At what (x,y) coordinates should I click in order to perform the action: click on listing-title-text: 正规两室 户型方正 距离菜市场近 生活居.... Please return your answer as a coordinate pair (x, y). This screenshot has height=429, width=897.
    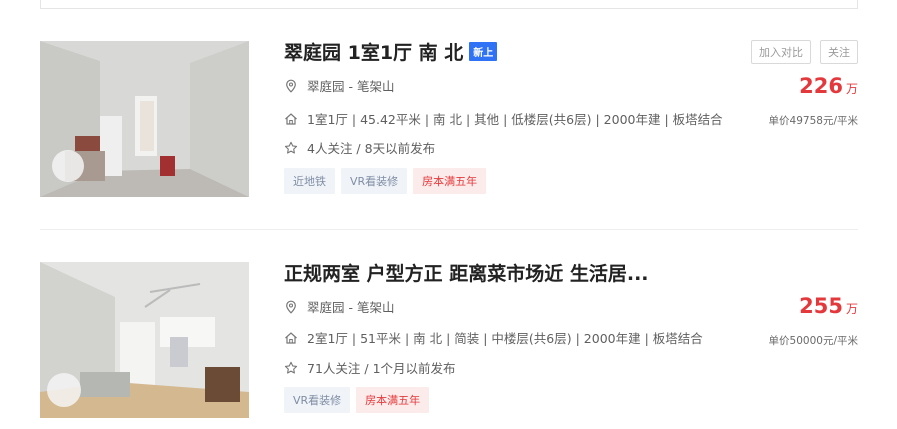
    Looking at the image, I should click on (466, 274).